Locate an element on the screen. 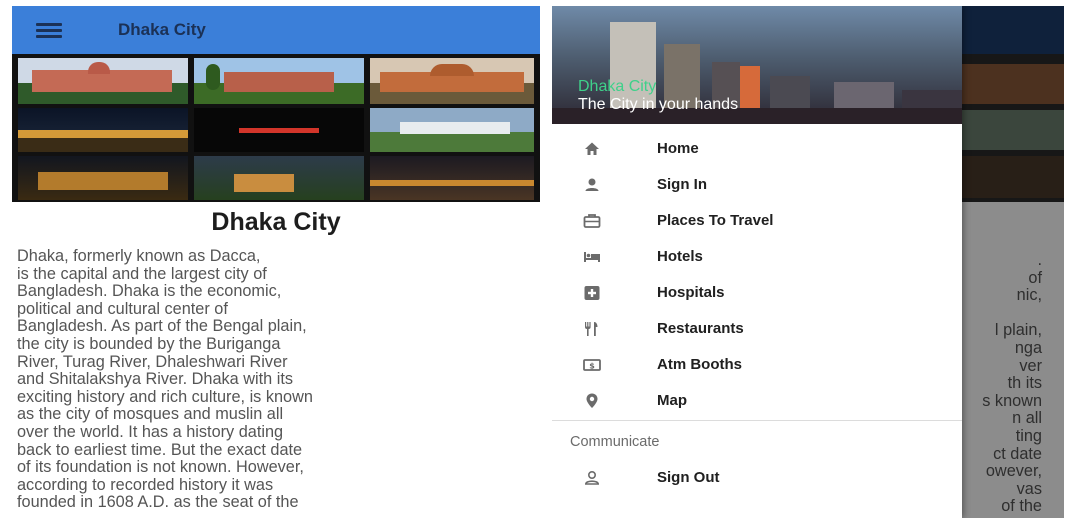 This screenshot has height=518, width=1077. menu-item-label: Hotels is located at coordinates (680, 256).